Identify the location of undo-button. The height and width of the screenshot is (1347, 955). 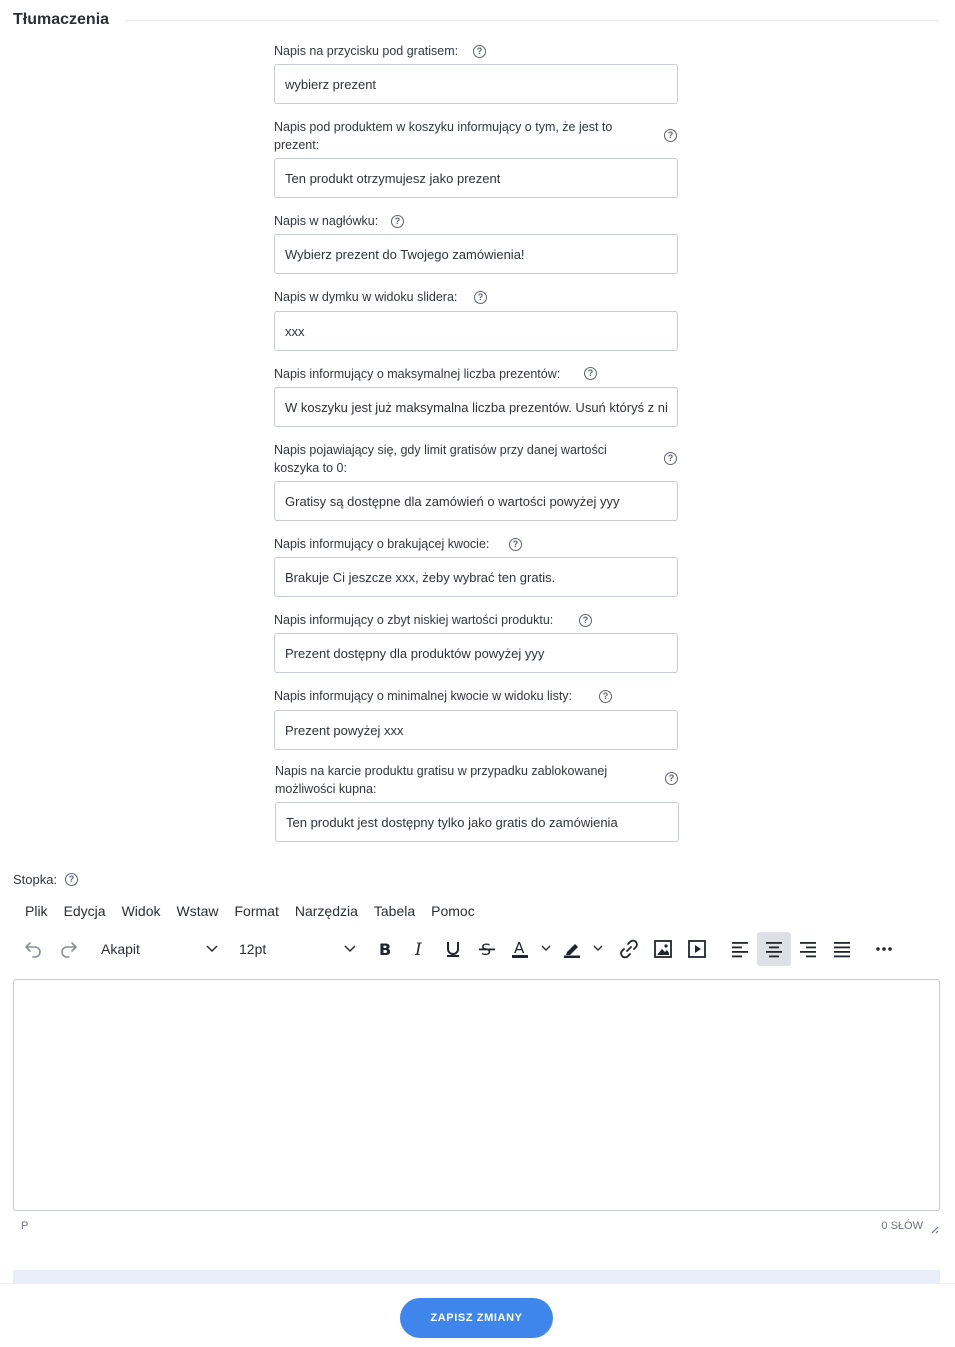
(33, 949).